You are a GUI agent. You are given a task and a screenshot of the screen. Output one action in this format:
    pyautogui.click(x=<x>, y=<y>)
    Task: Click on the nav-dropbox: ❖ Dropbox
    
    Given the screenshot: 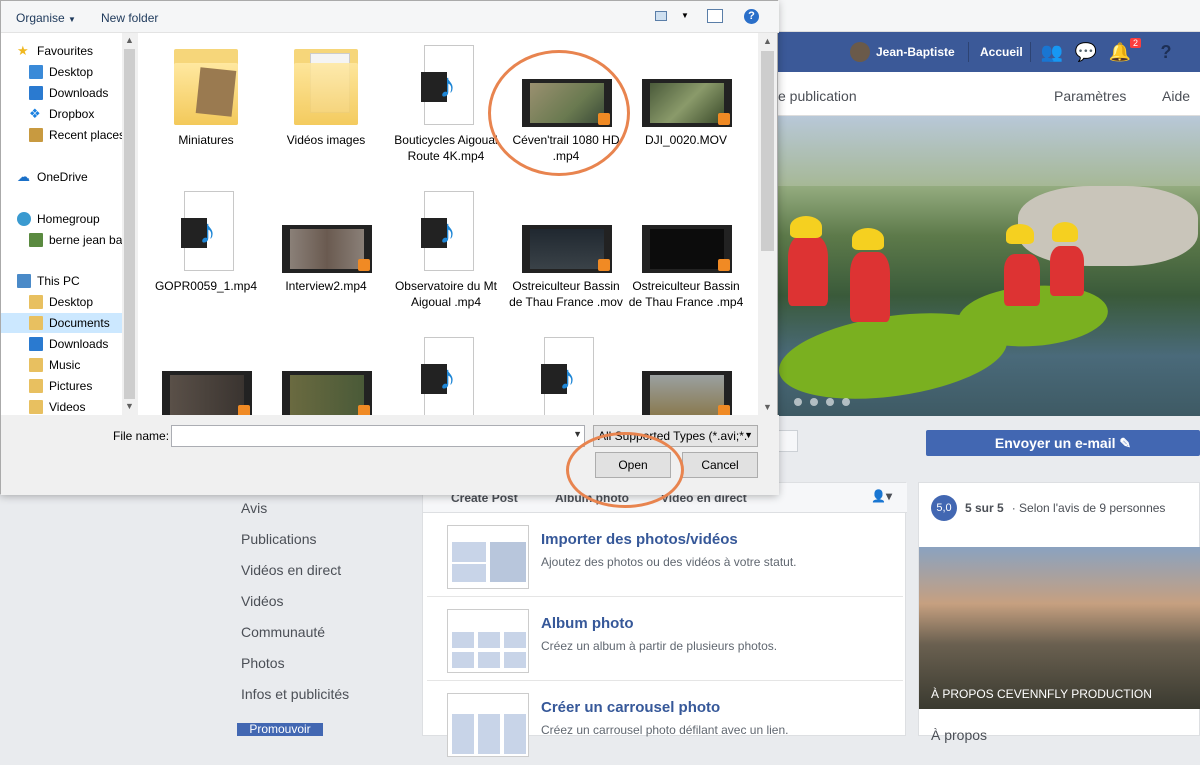 What is the action you would take?
    pyautogui.click(x=61, y=114)
    